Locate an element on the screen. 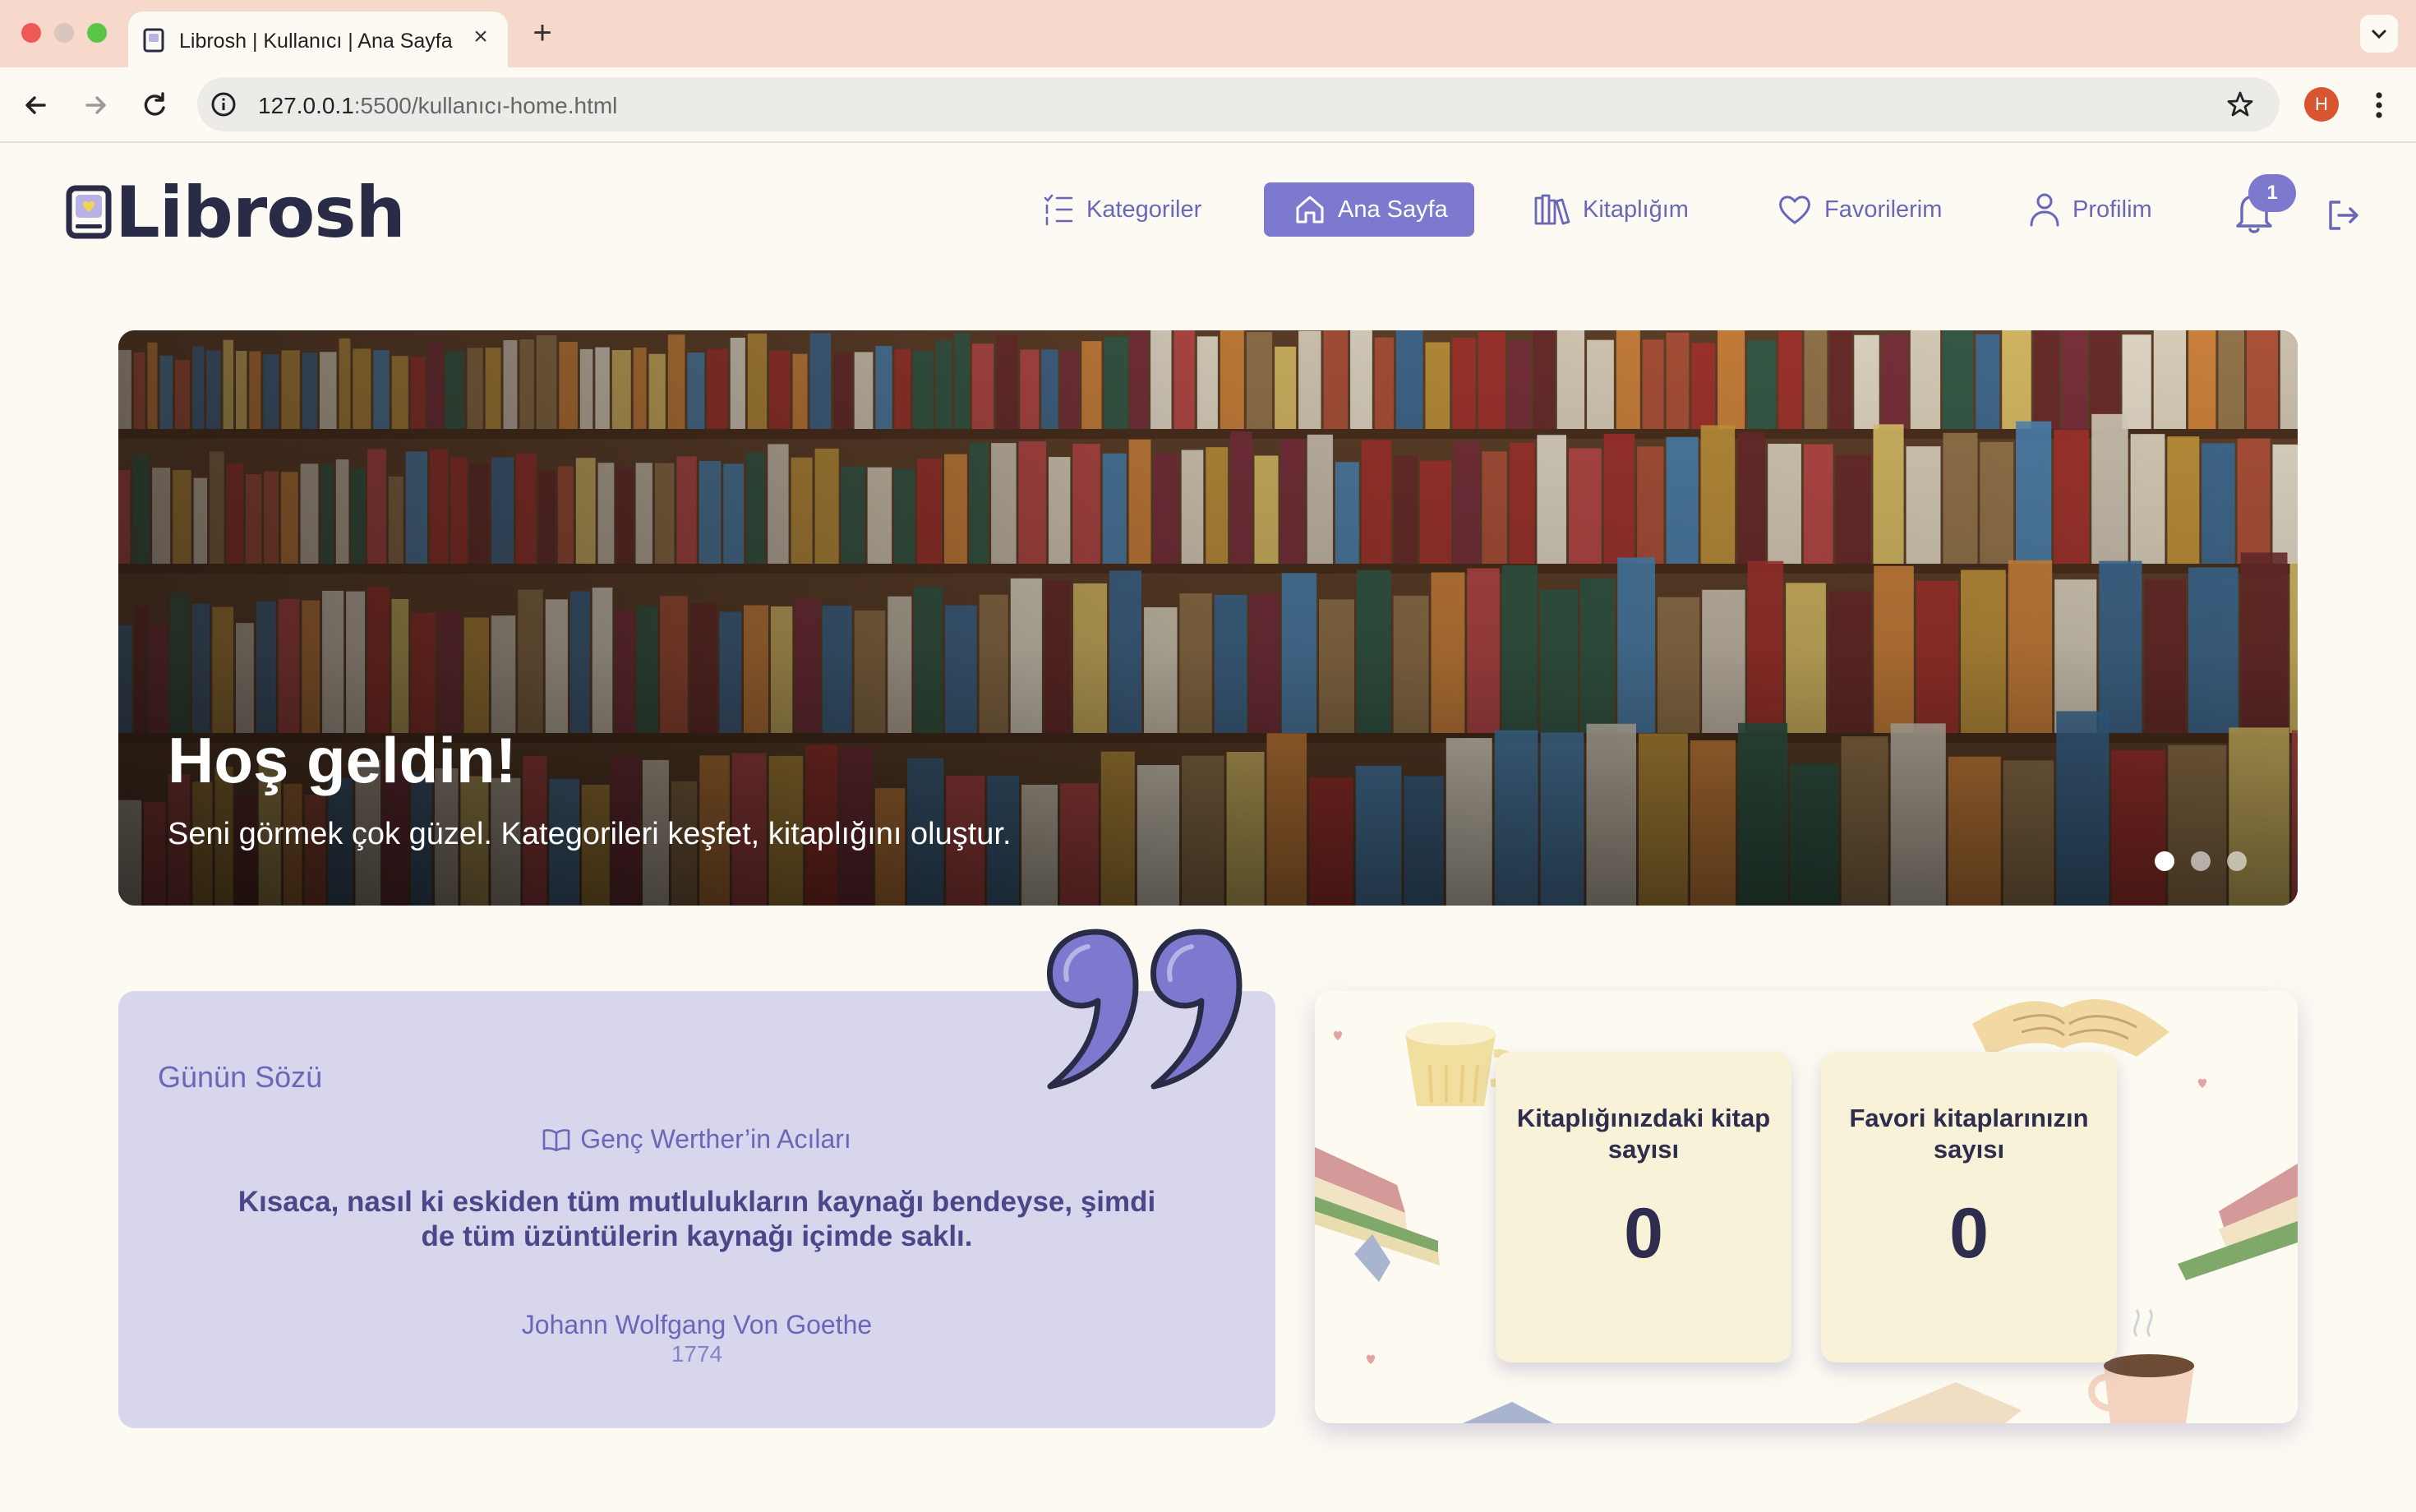  nav-home-label: Ana Sayfa is located at coordinates (1393, 209).